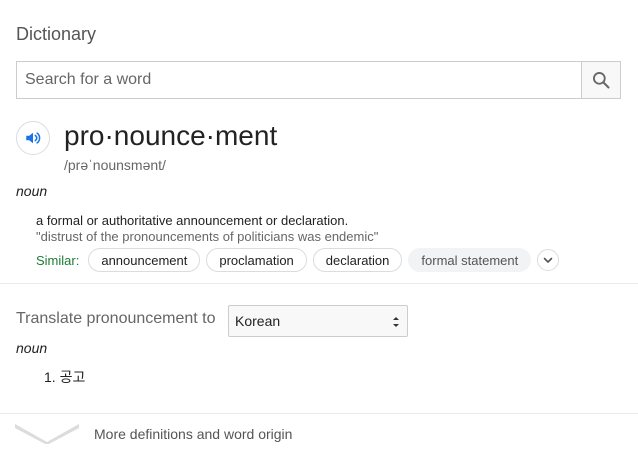  Describe the element at coordinates (318, 321) in the screenshot. I see `language-select: Korean` at that location.